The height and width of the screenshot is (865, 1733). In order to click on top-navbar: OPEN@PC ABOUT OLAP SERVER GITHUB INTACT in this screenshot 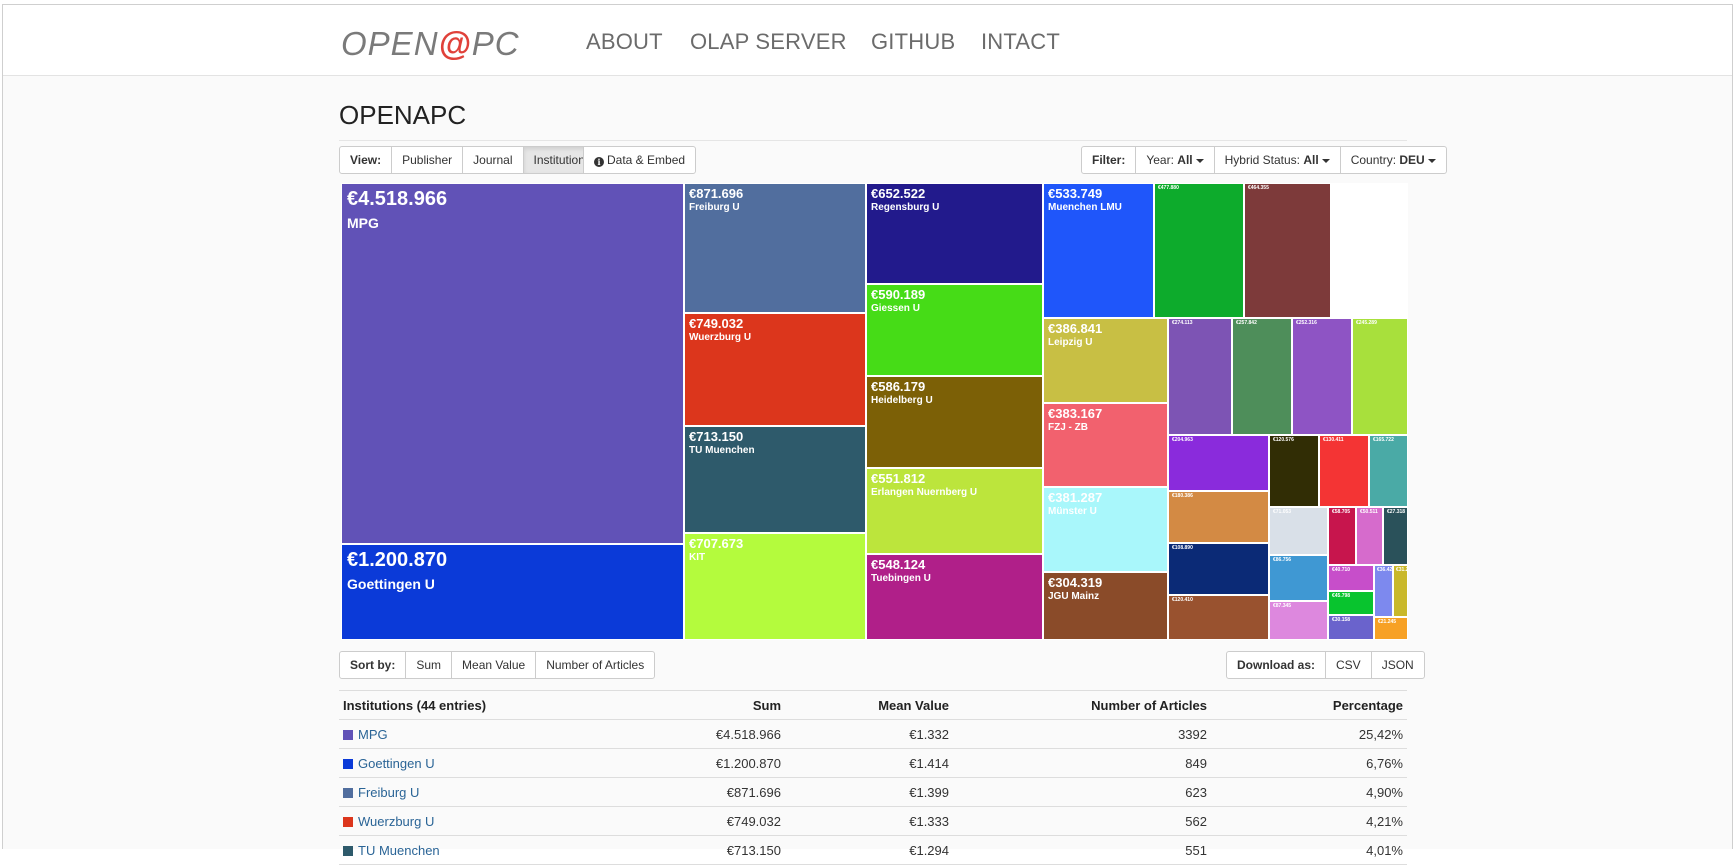, I will do `click(867, 40)`.